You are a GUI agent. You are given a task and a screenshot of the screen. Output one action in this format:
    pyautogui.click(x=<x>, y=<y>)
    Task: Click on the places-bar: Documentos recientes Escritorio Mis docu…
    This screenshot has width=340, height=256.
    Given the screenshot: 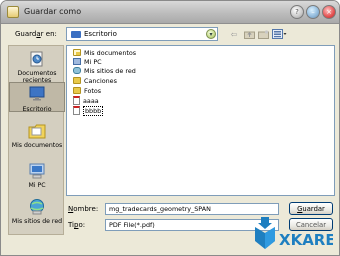 What is the action you would take?
    pyautogui.click(x=36, y=140)
    